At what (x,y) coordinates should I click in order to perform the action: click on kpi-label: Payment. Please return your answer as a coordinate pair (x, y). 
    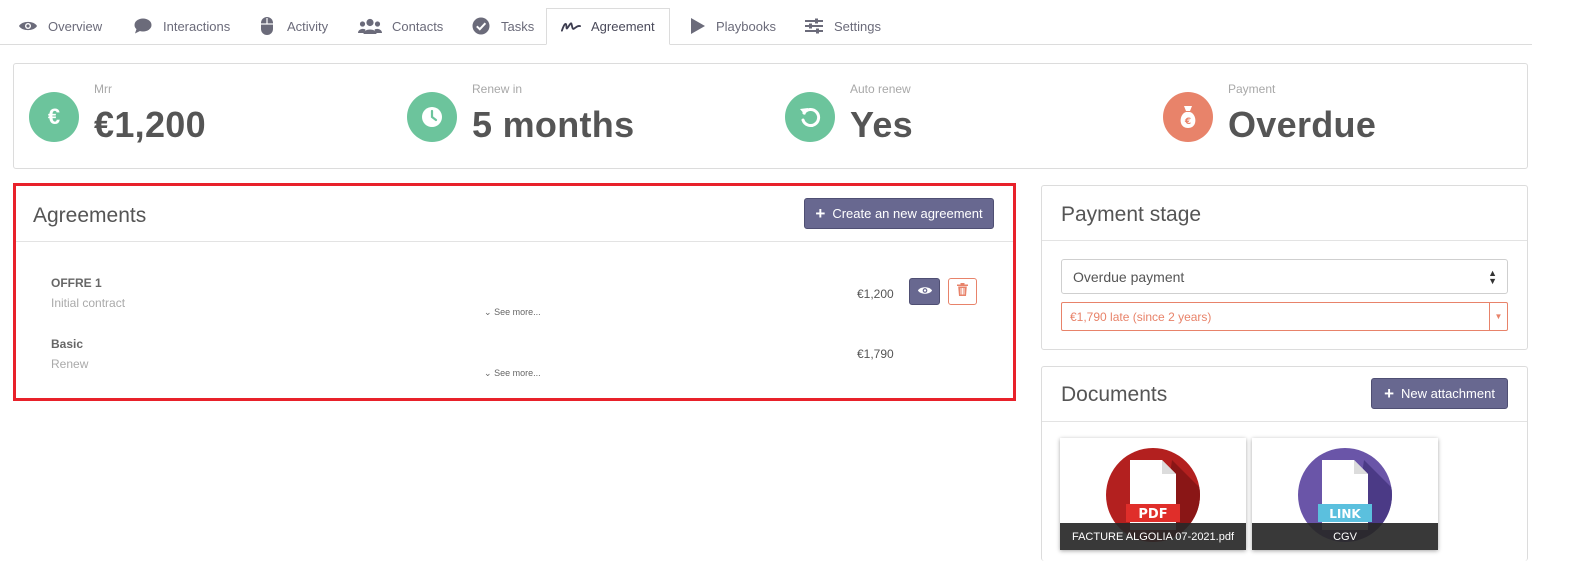
    Looking at the image, I should click on (1252, 89).